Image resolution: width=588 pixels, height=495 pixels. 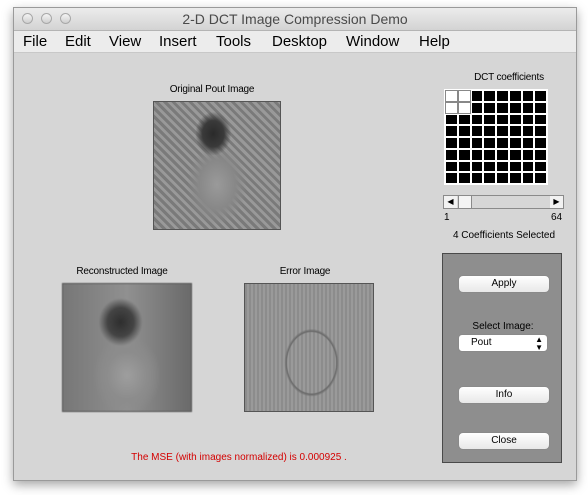 I want to click on updown-arrows-icon: ▲ ▼, so click(x=539, y=343).